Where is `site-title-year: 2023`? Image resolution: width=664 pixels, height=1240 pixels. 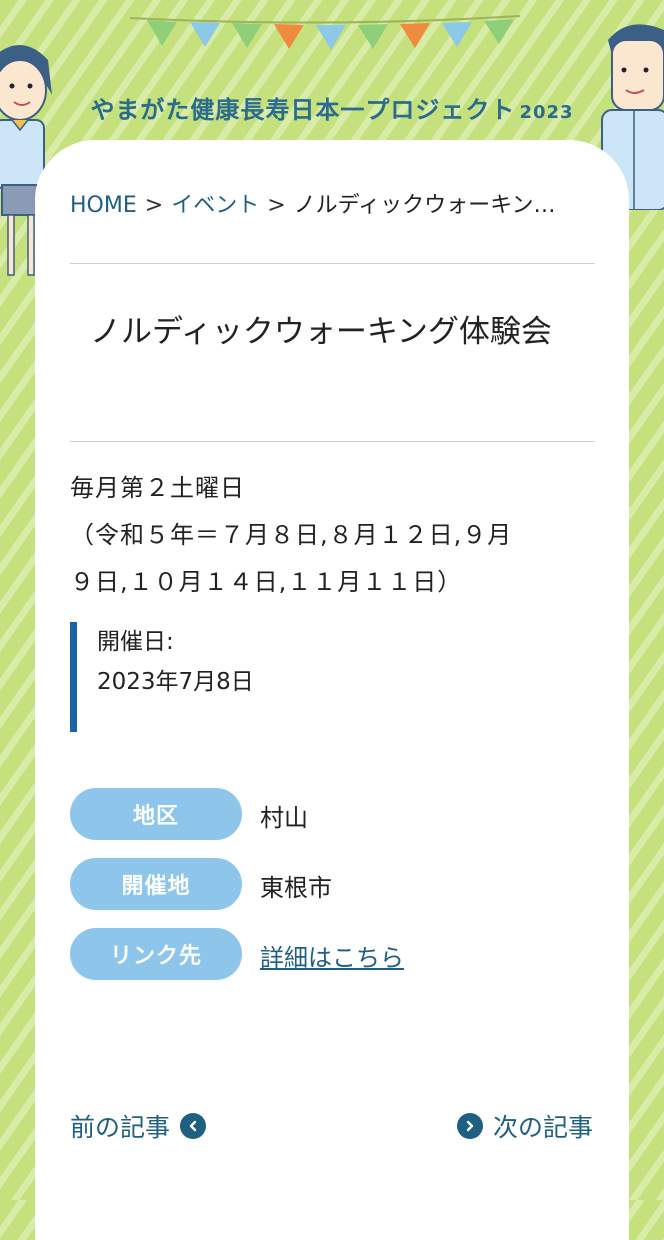
site-title-year: 2023 is located at coordinates (546, 112).